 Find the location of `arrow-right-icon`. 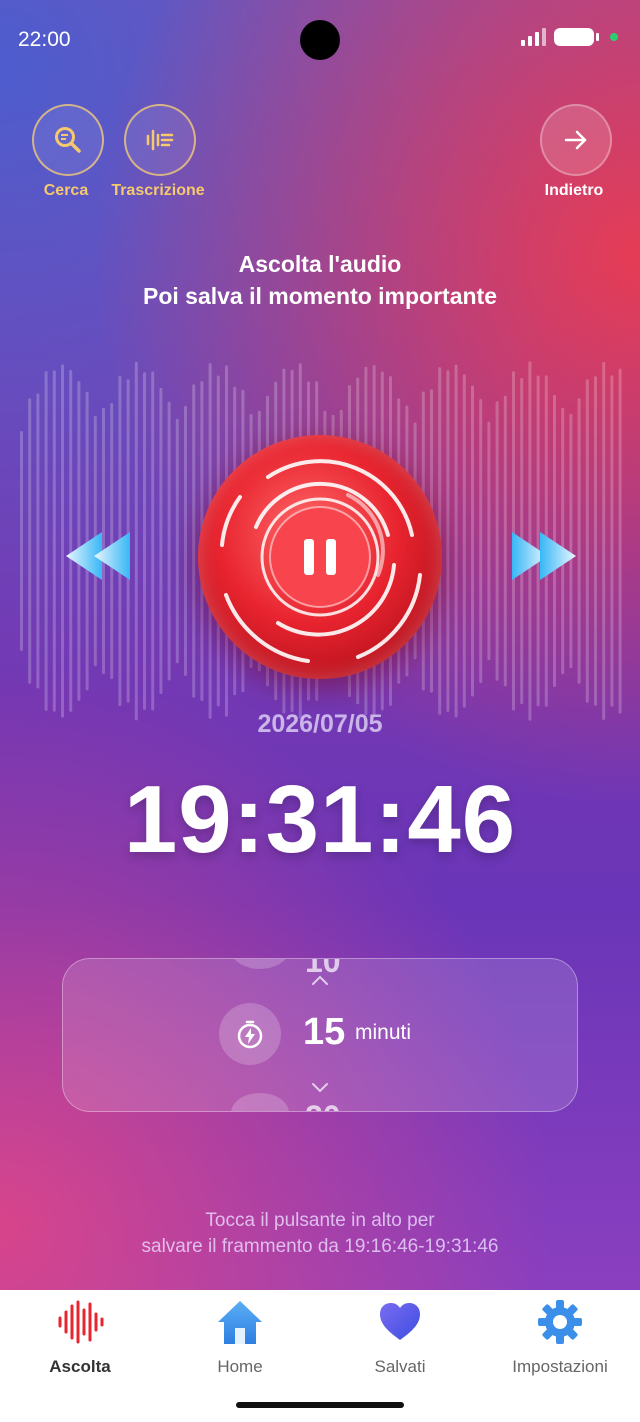

arrow-right-icon is located at coordinates (575, 140).